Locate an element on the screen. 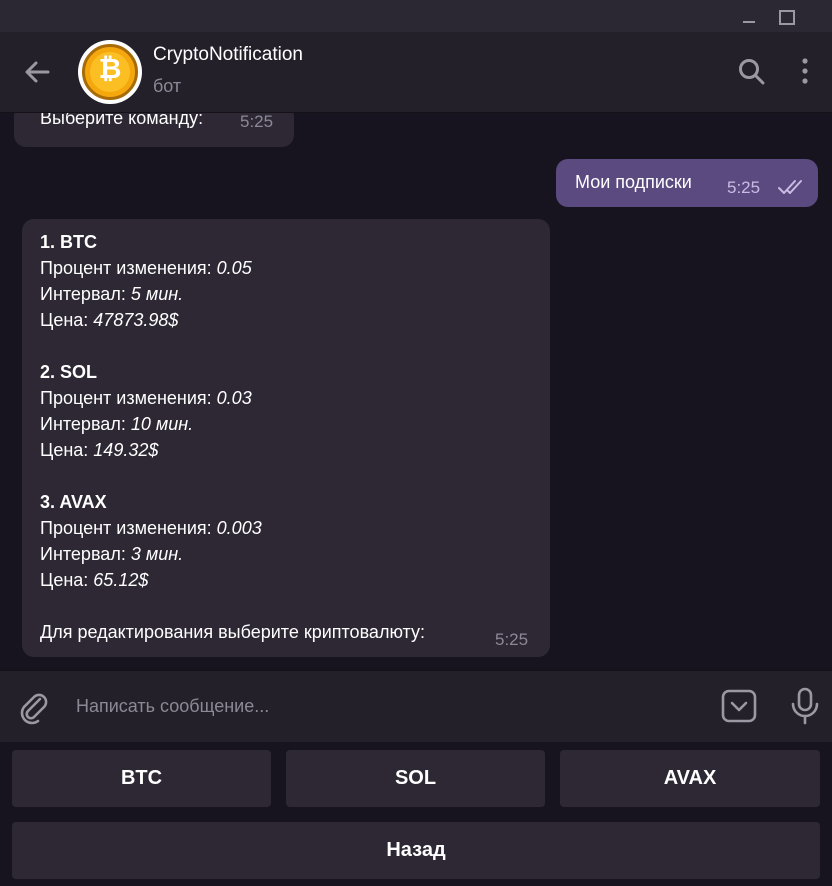  subscription-interval: Интервал: 3 мин. is located at coordinates (112, 554).